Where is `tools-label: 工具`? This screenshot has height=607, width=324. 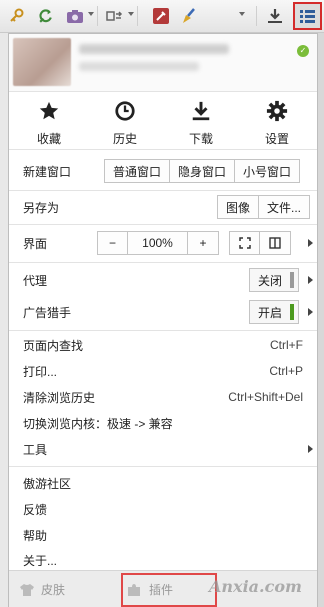
tools-label: 工具 is located at coordinates (35, 449).